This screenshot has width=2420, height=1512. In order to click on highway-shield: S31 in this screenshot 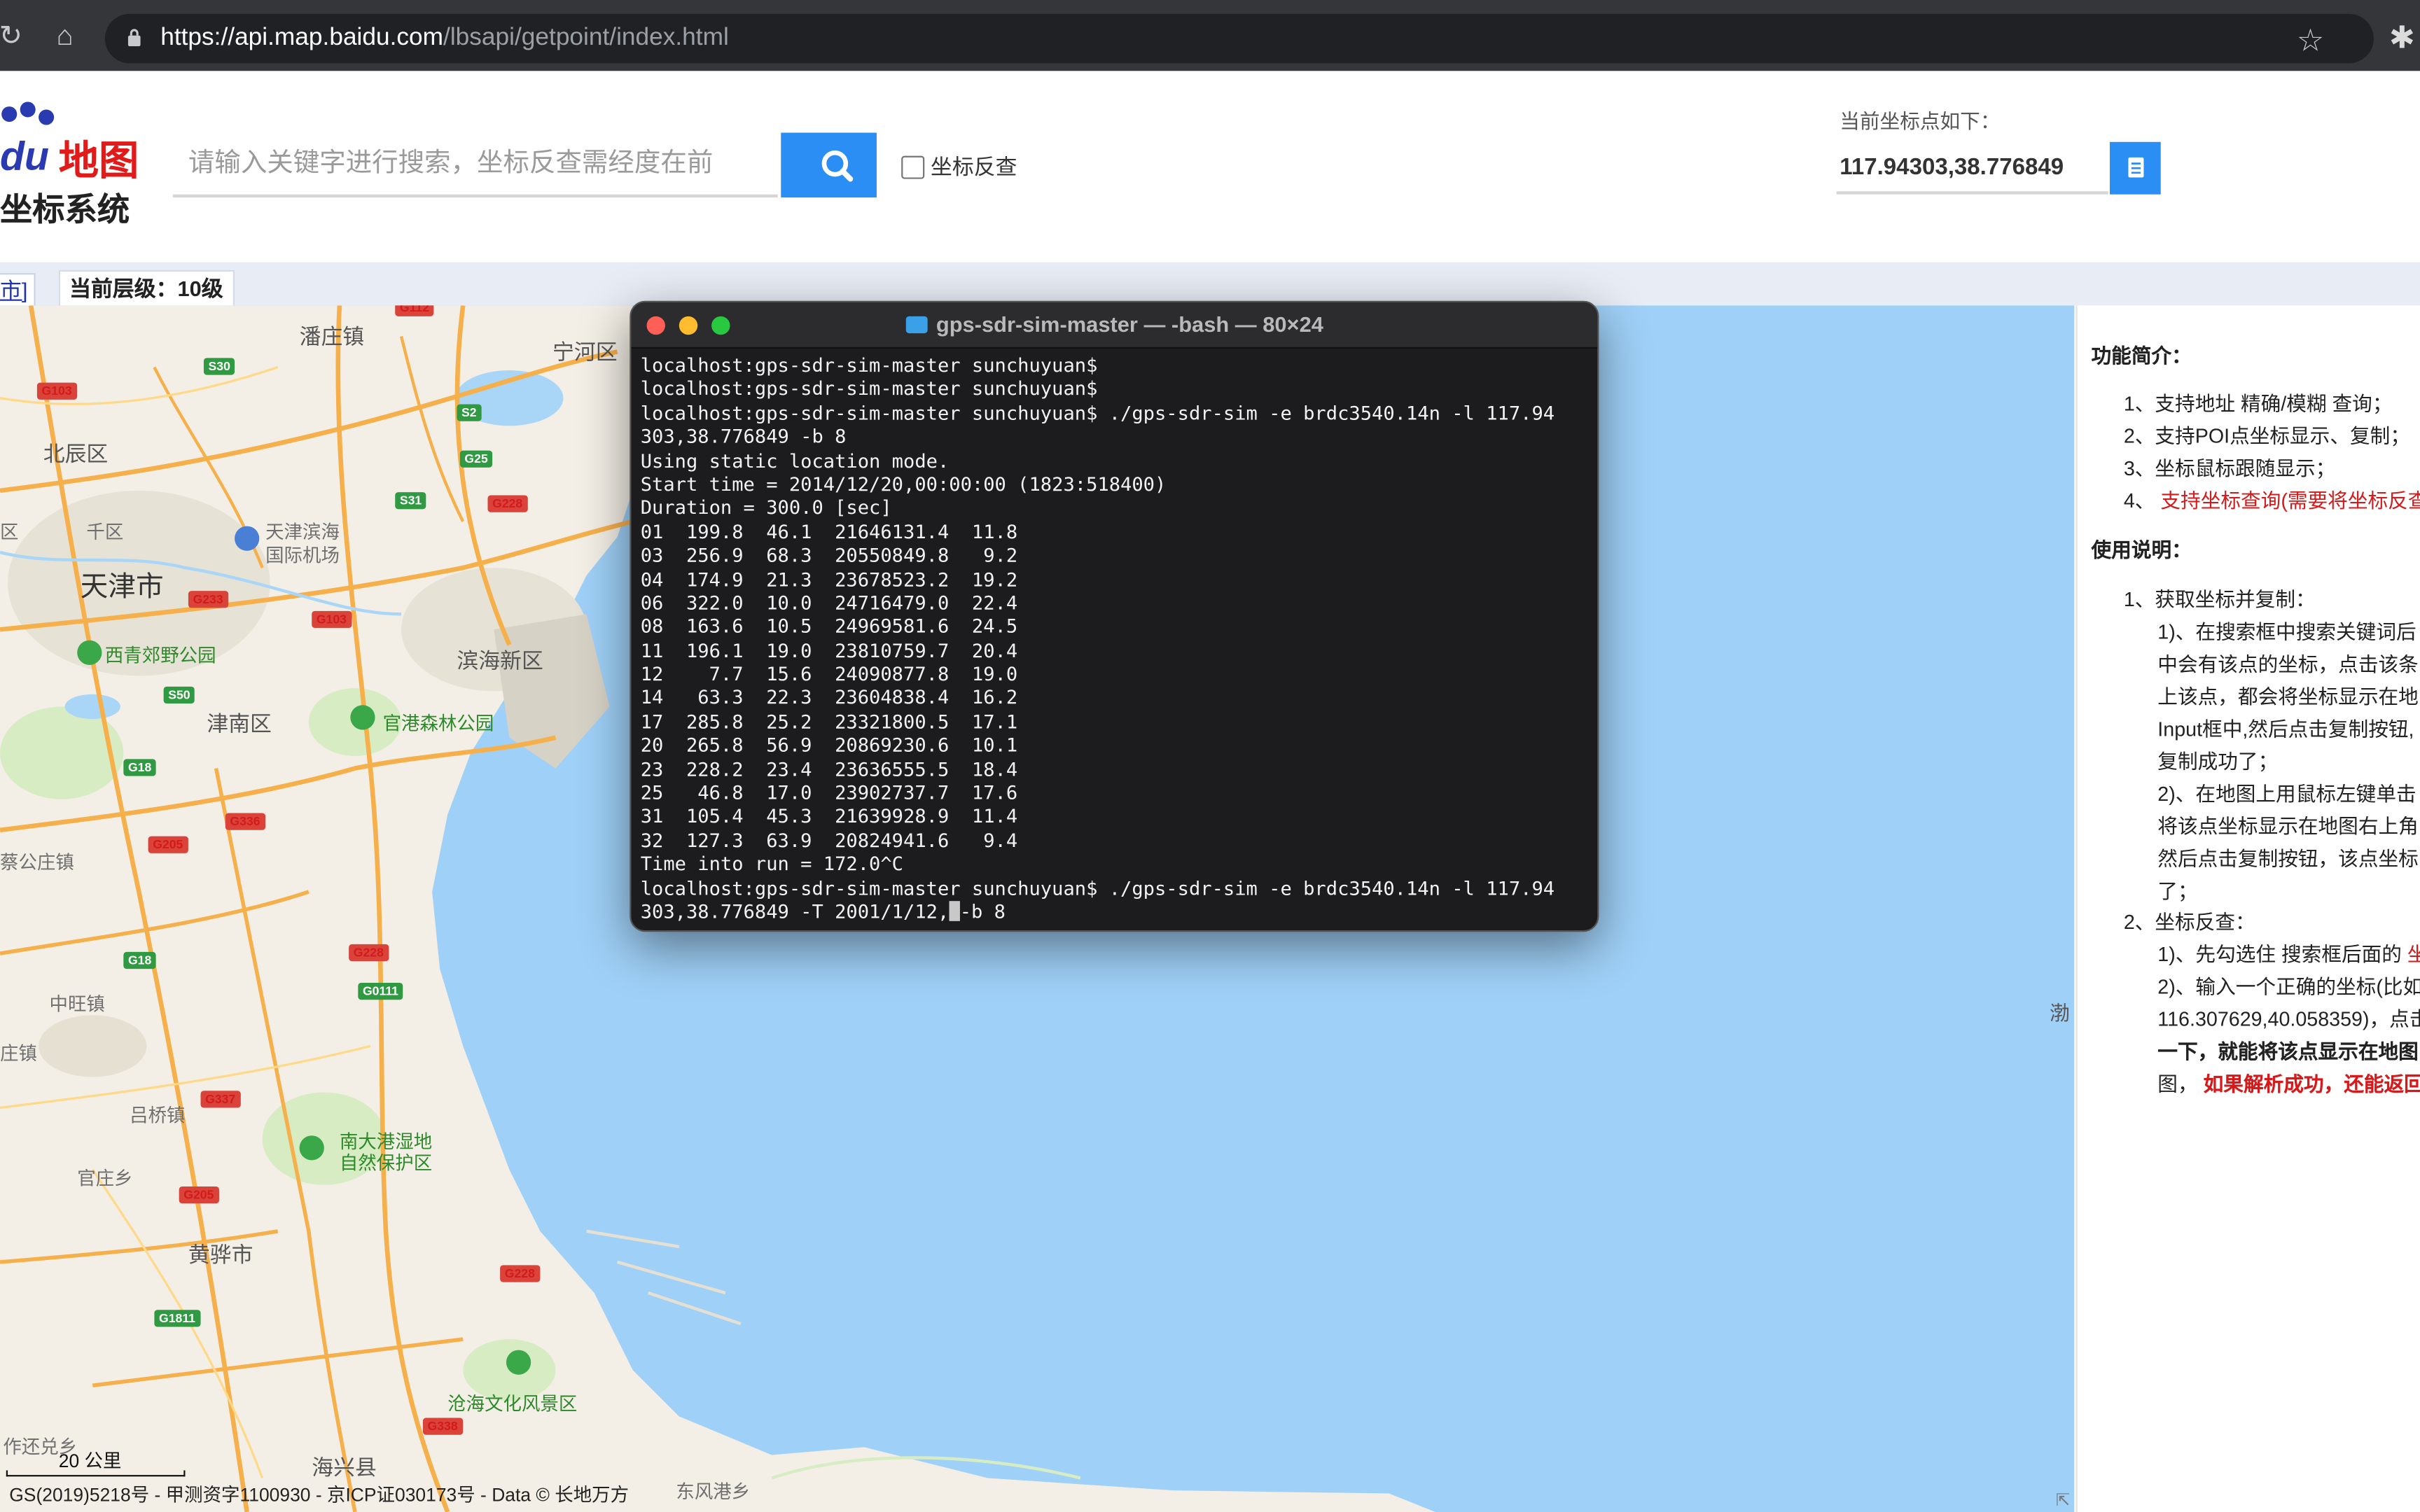, I will do `click(410, 501)`.